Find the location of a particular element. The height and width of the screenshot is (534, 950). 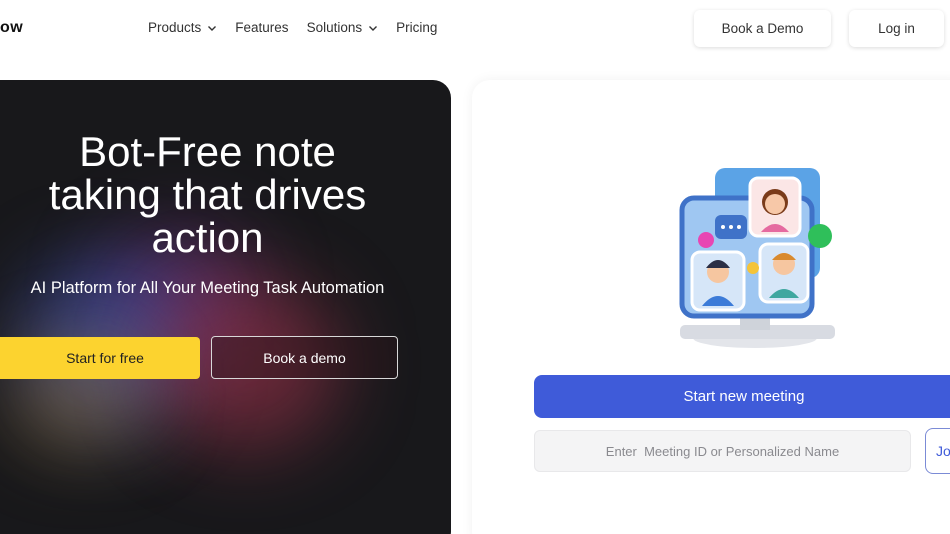

nav-item-pricing: Pricing is located at coordinates (416, 27).